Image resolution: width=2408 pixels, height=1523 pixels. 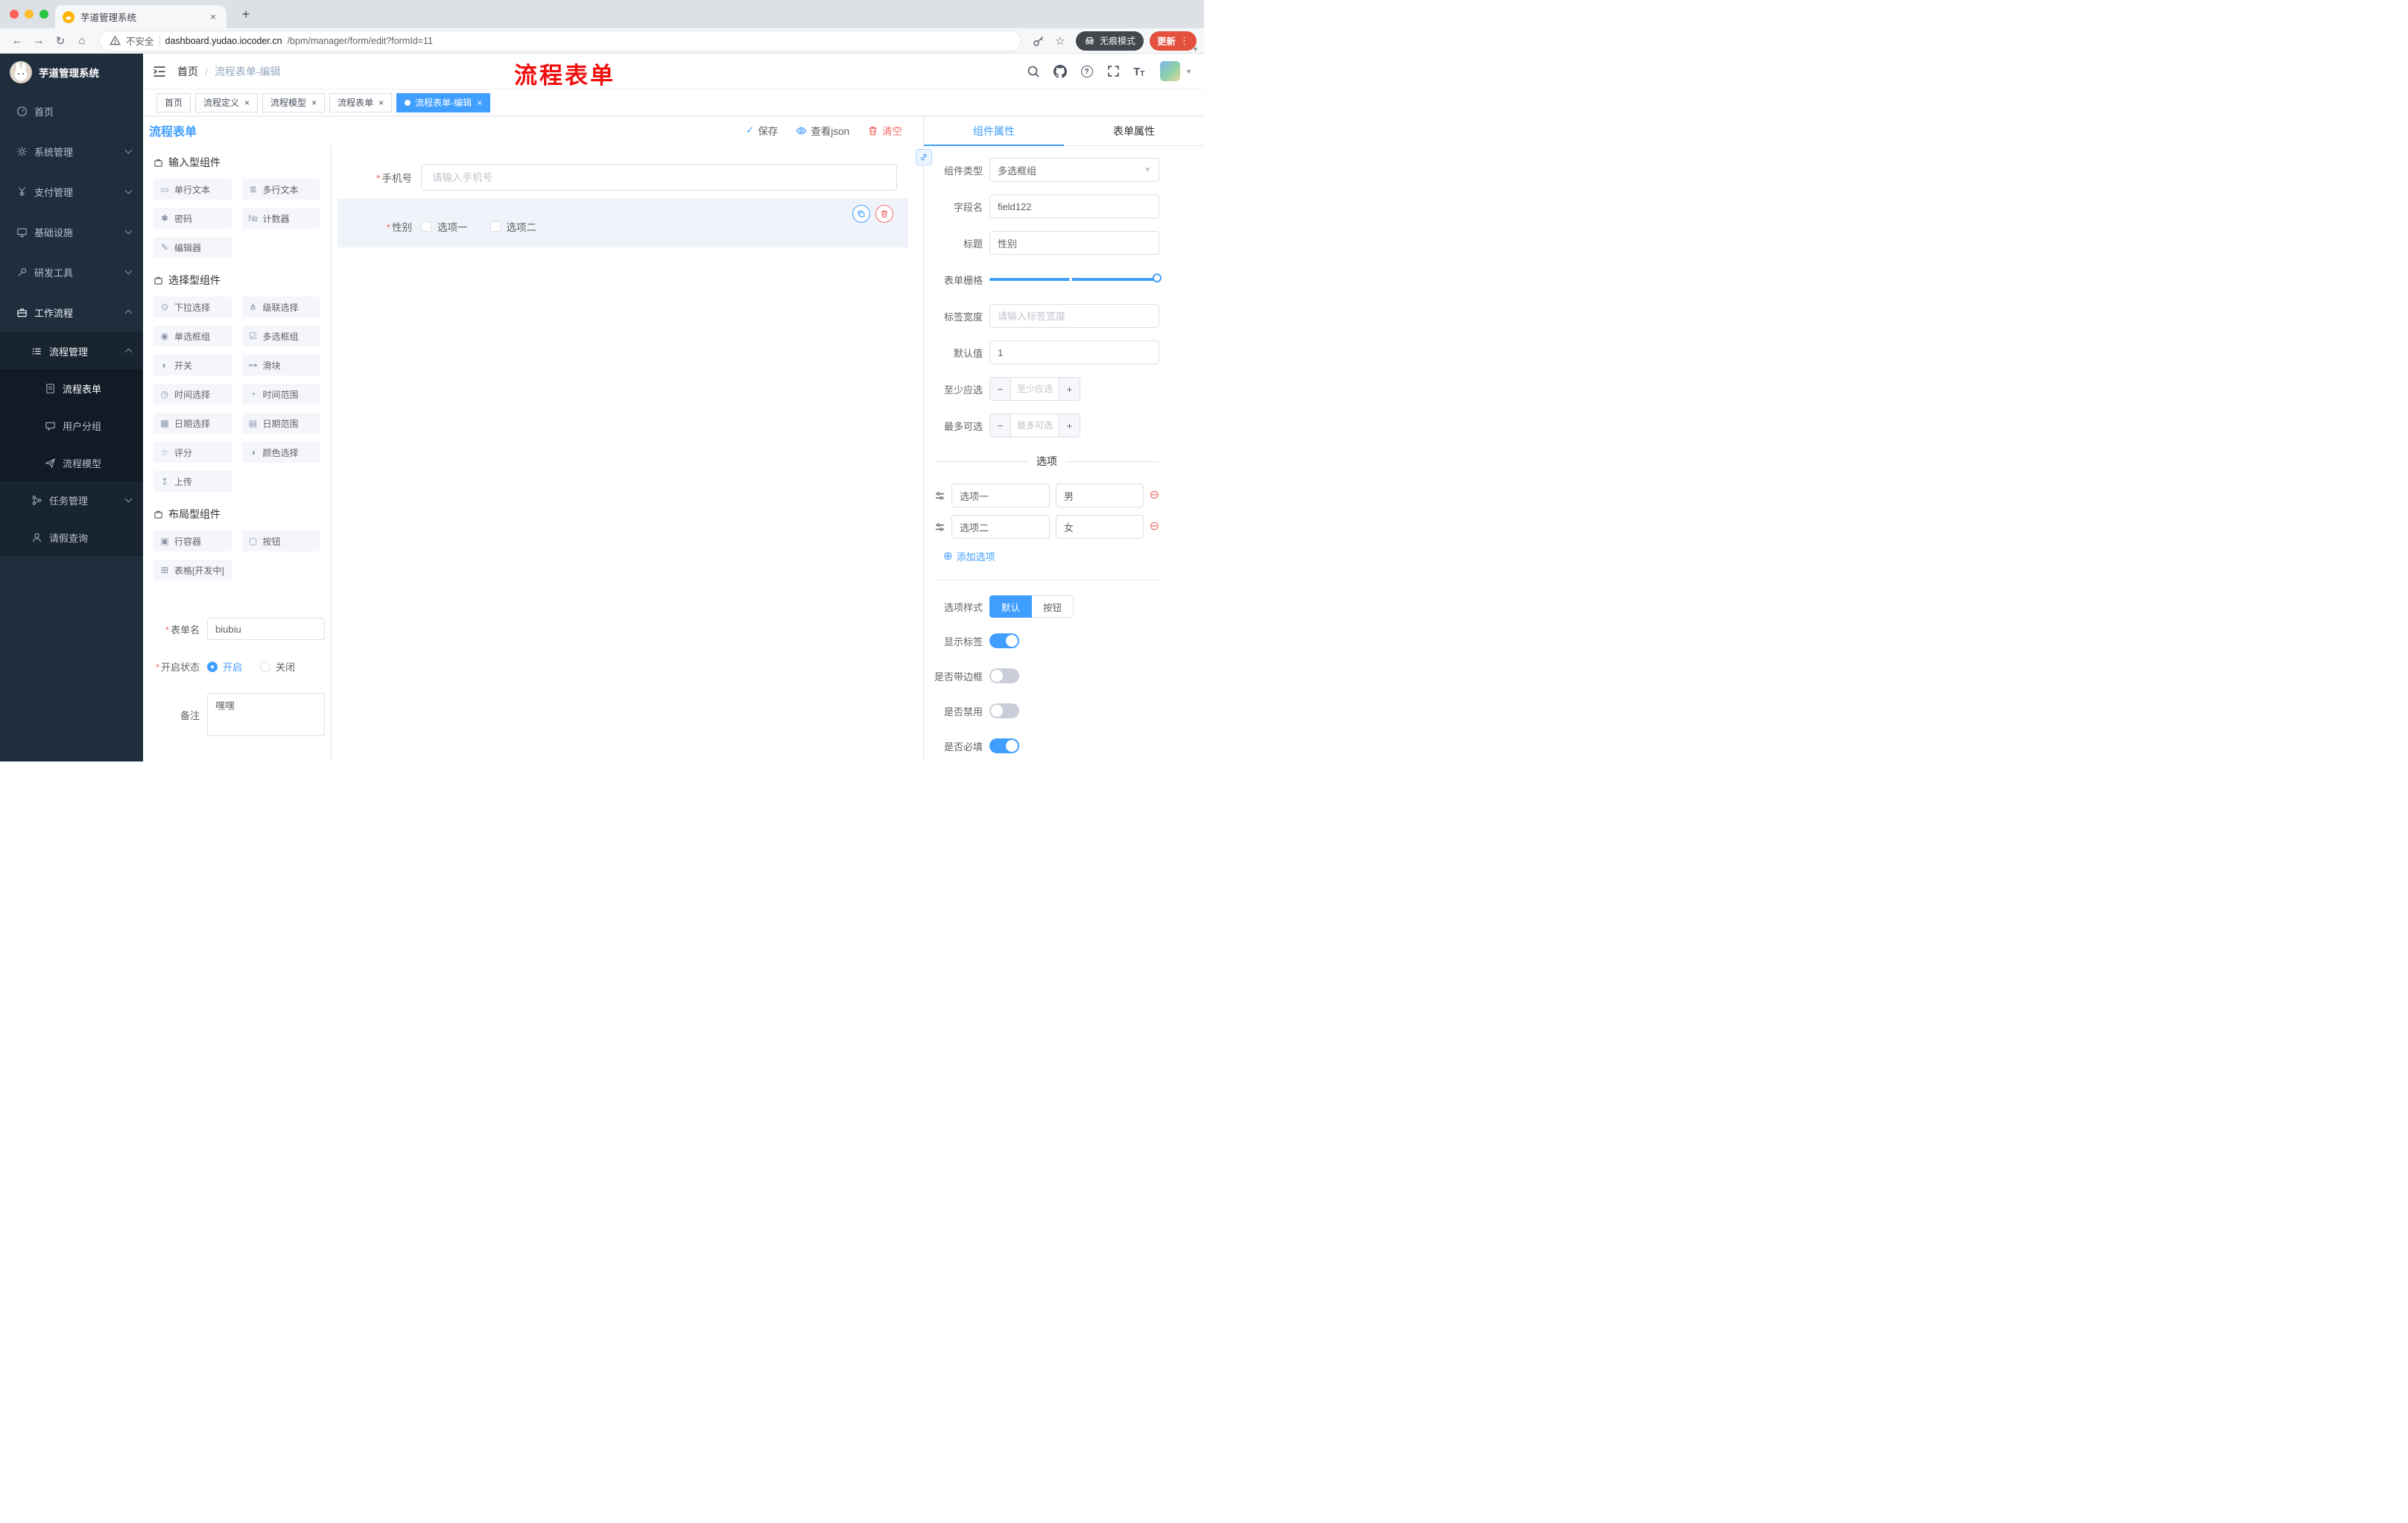 I want to click on sidebar-item-dev-tools: 研发工具, so click(x=71, y=272).